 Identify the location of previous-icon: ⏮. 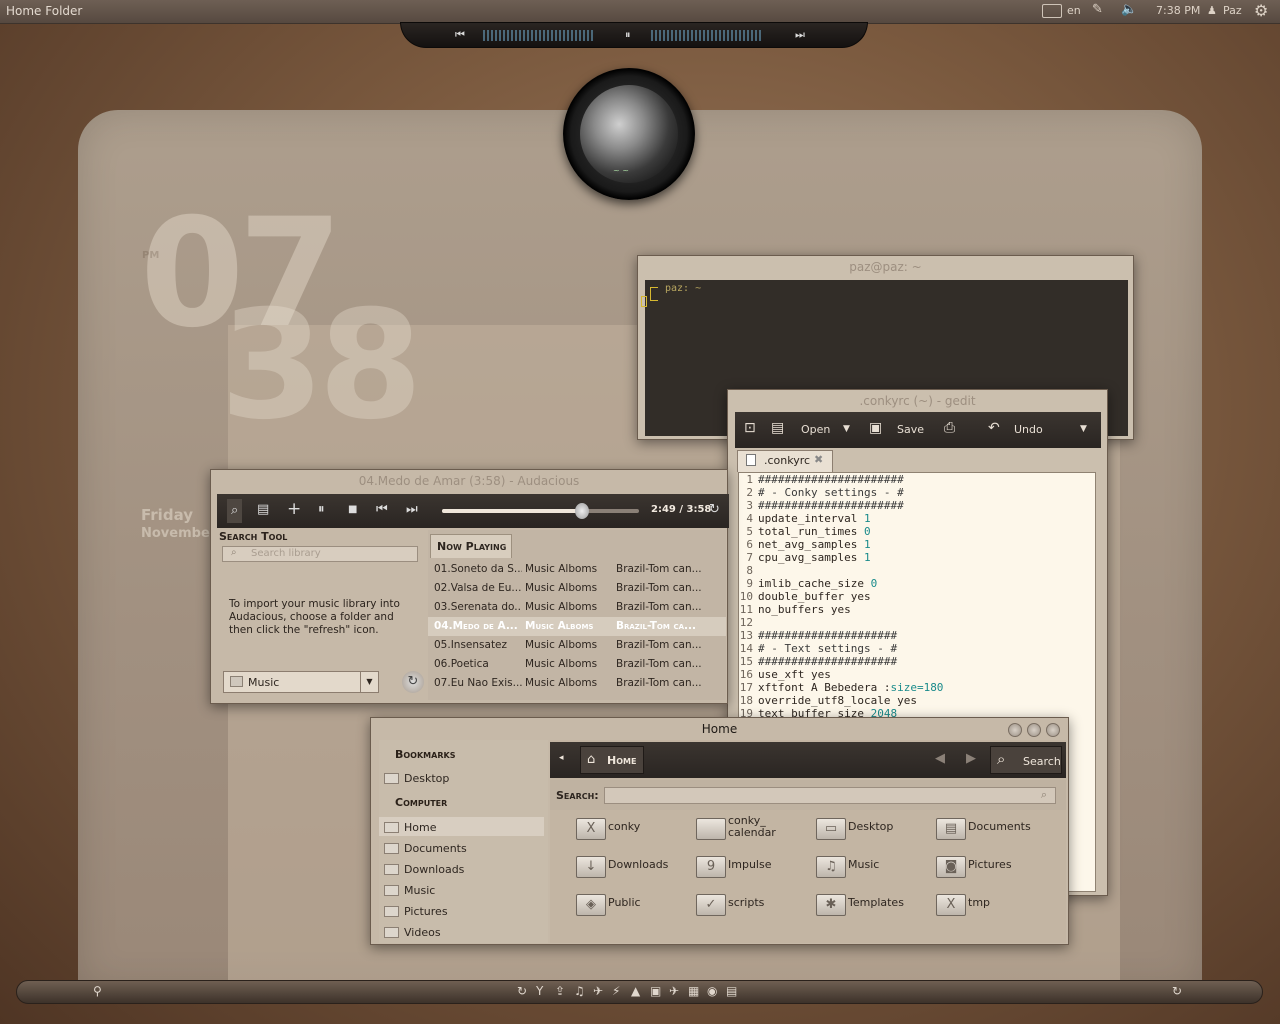
(382, 509).